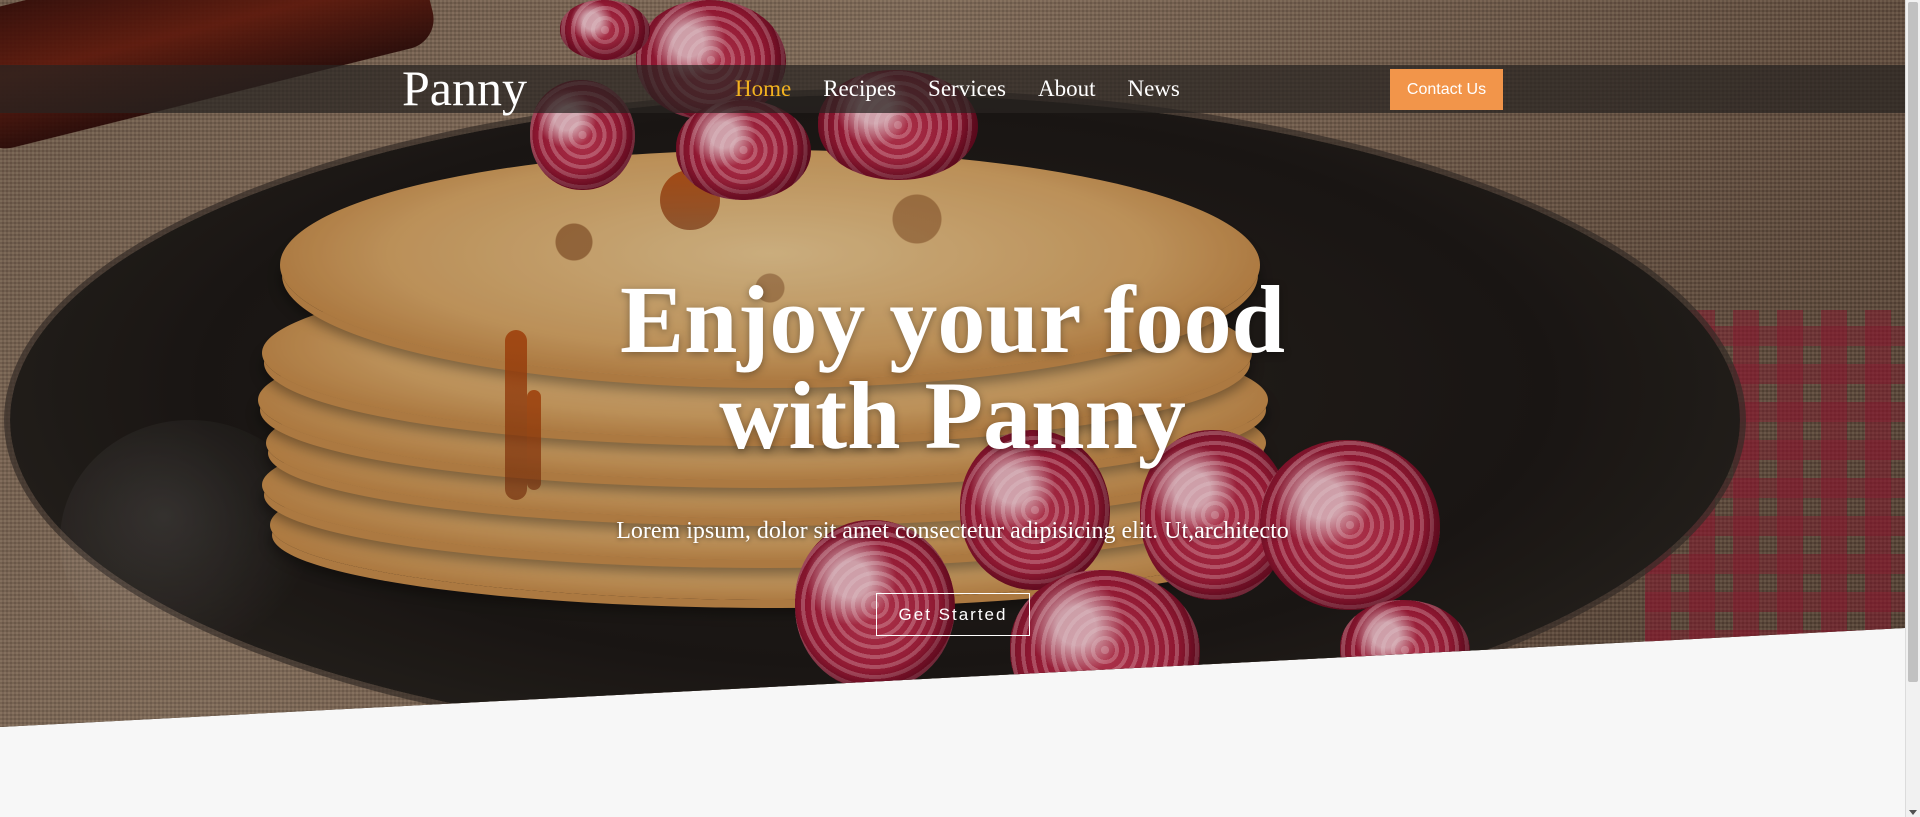 The height and width of the screenshot is (817, 1920). What do you see at coordinates (1446, 89) in the screenshot?
I see `contact-us-button: Contact Us` at bounding box center [1446, 89].